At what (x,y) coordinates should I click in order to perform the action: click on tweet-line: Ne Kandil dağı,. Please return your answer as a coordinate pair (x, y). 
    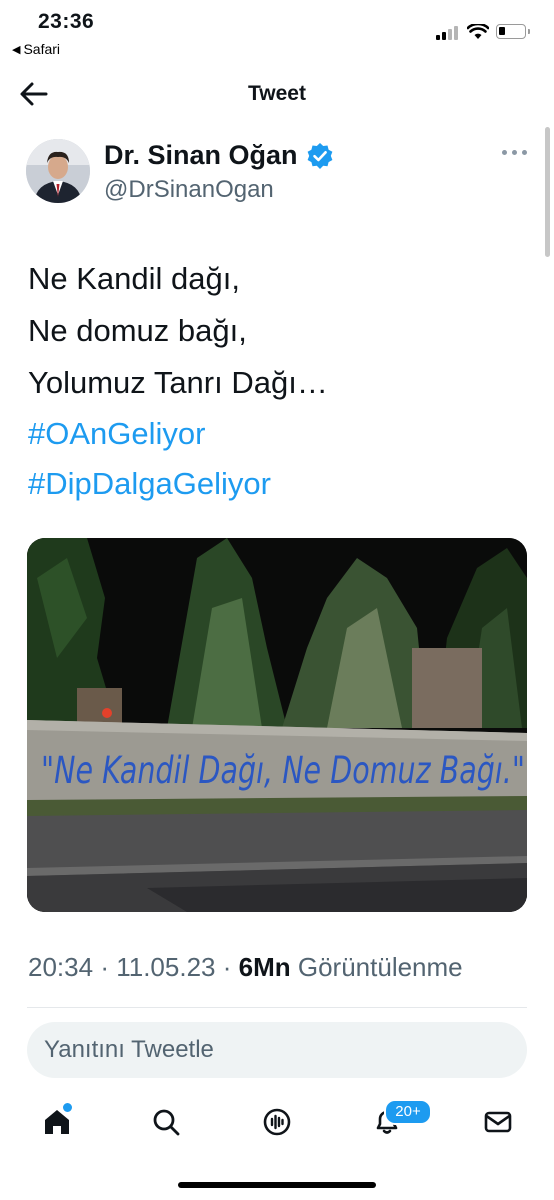
    Looking at the image, I should click on (134, 278).